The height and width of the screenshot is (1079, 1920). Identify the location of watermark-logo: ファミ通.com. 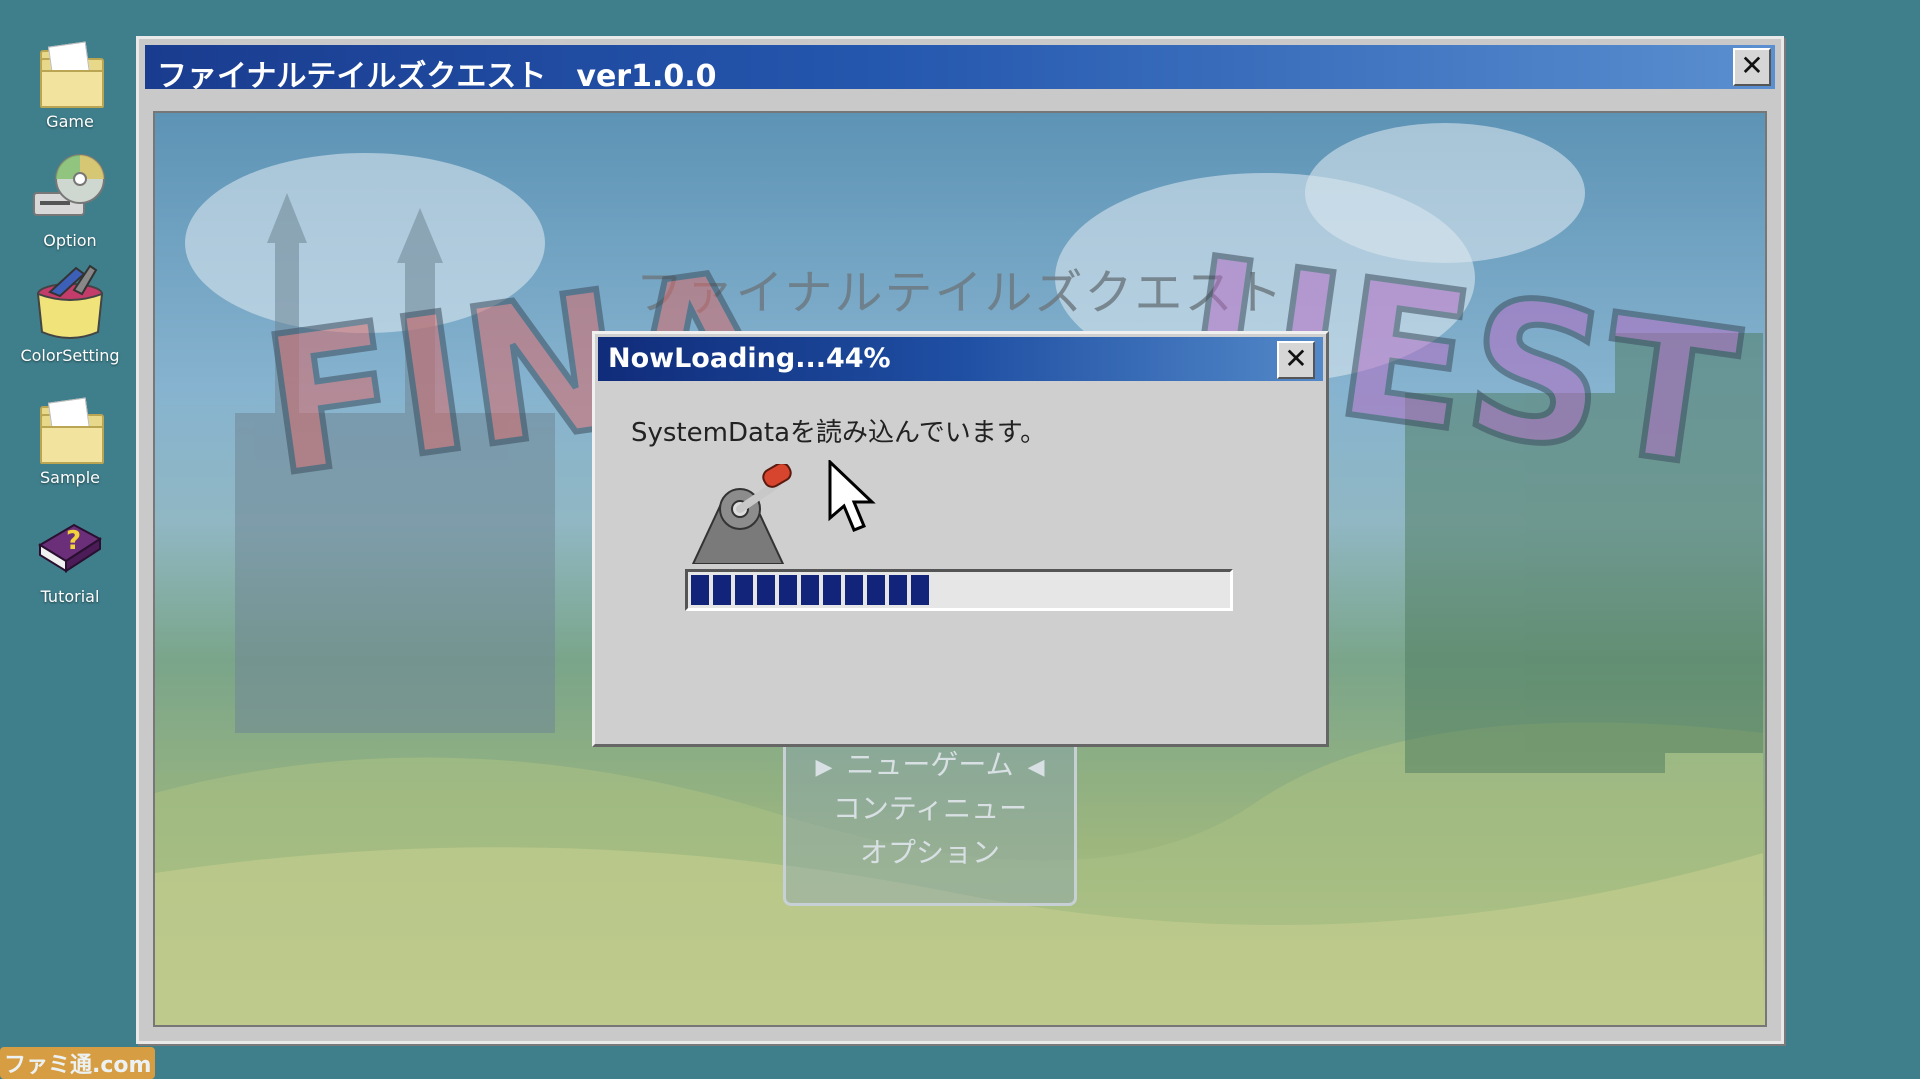
(78, 1063).